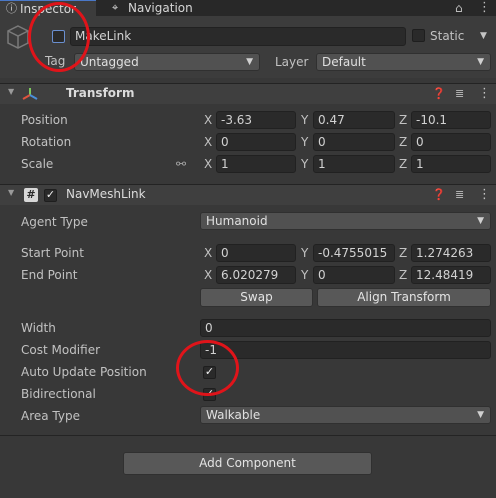 Image resolution: width=496 pixels, height=498 pixels. What do you see at coordinates (256, 297) in the screenshot?
I see `swap-button: Swap` at bounding box center [256, 297].